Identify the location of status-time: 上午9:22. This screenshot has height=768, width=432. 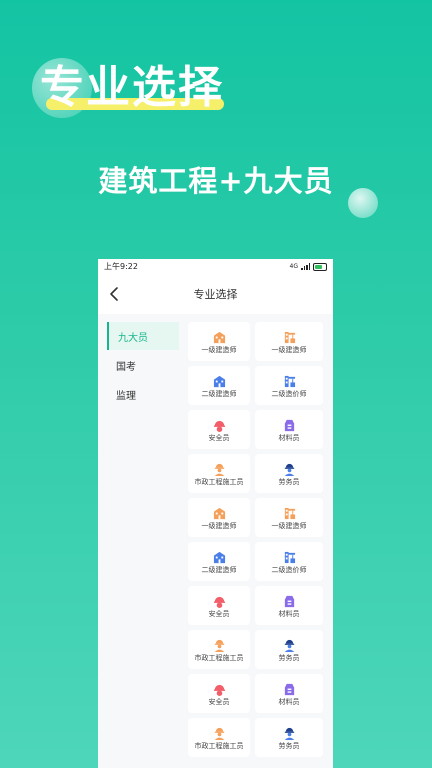
(121, 266).